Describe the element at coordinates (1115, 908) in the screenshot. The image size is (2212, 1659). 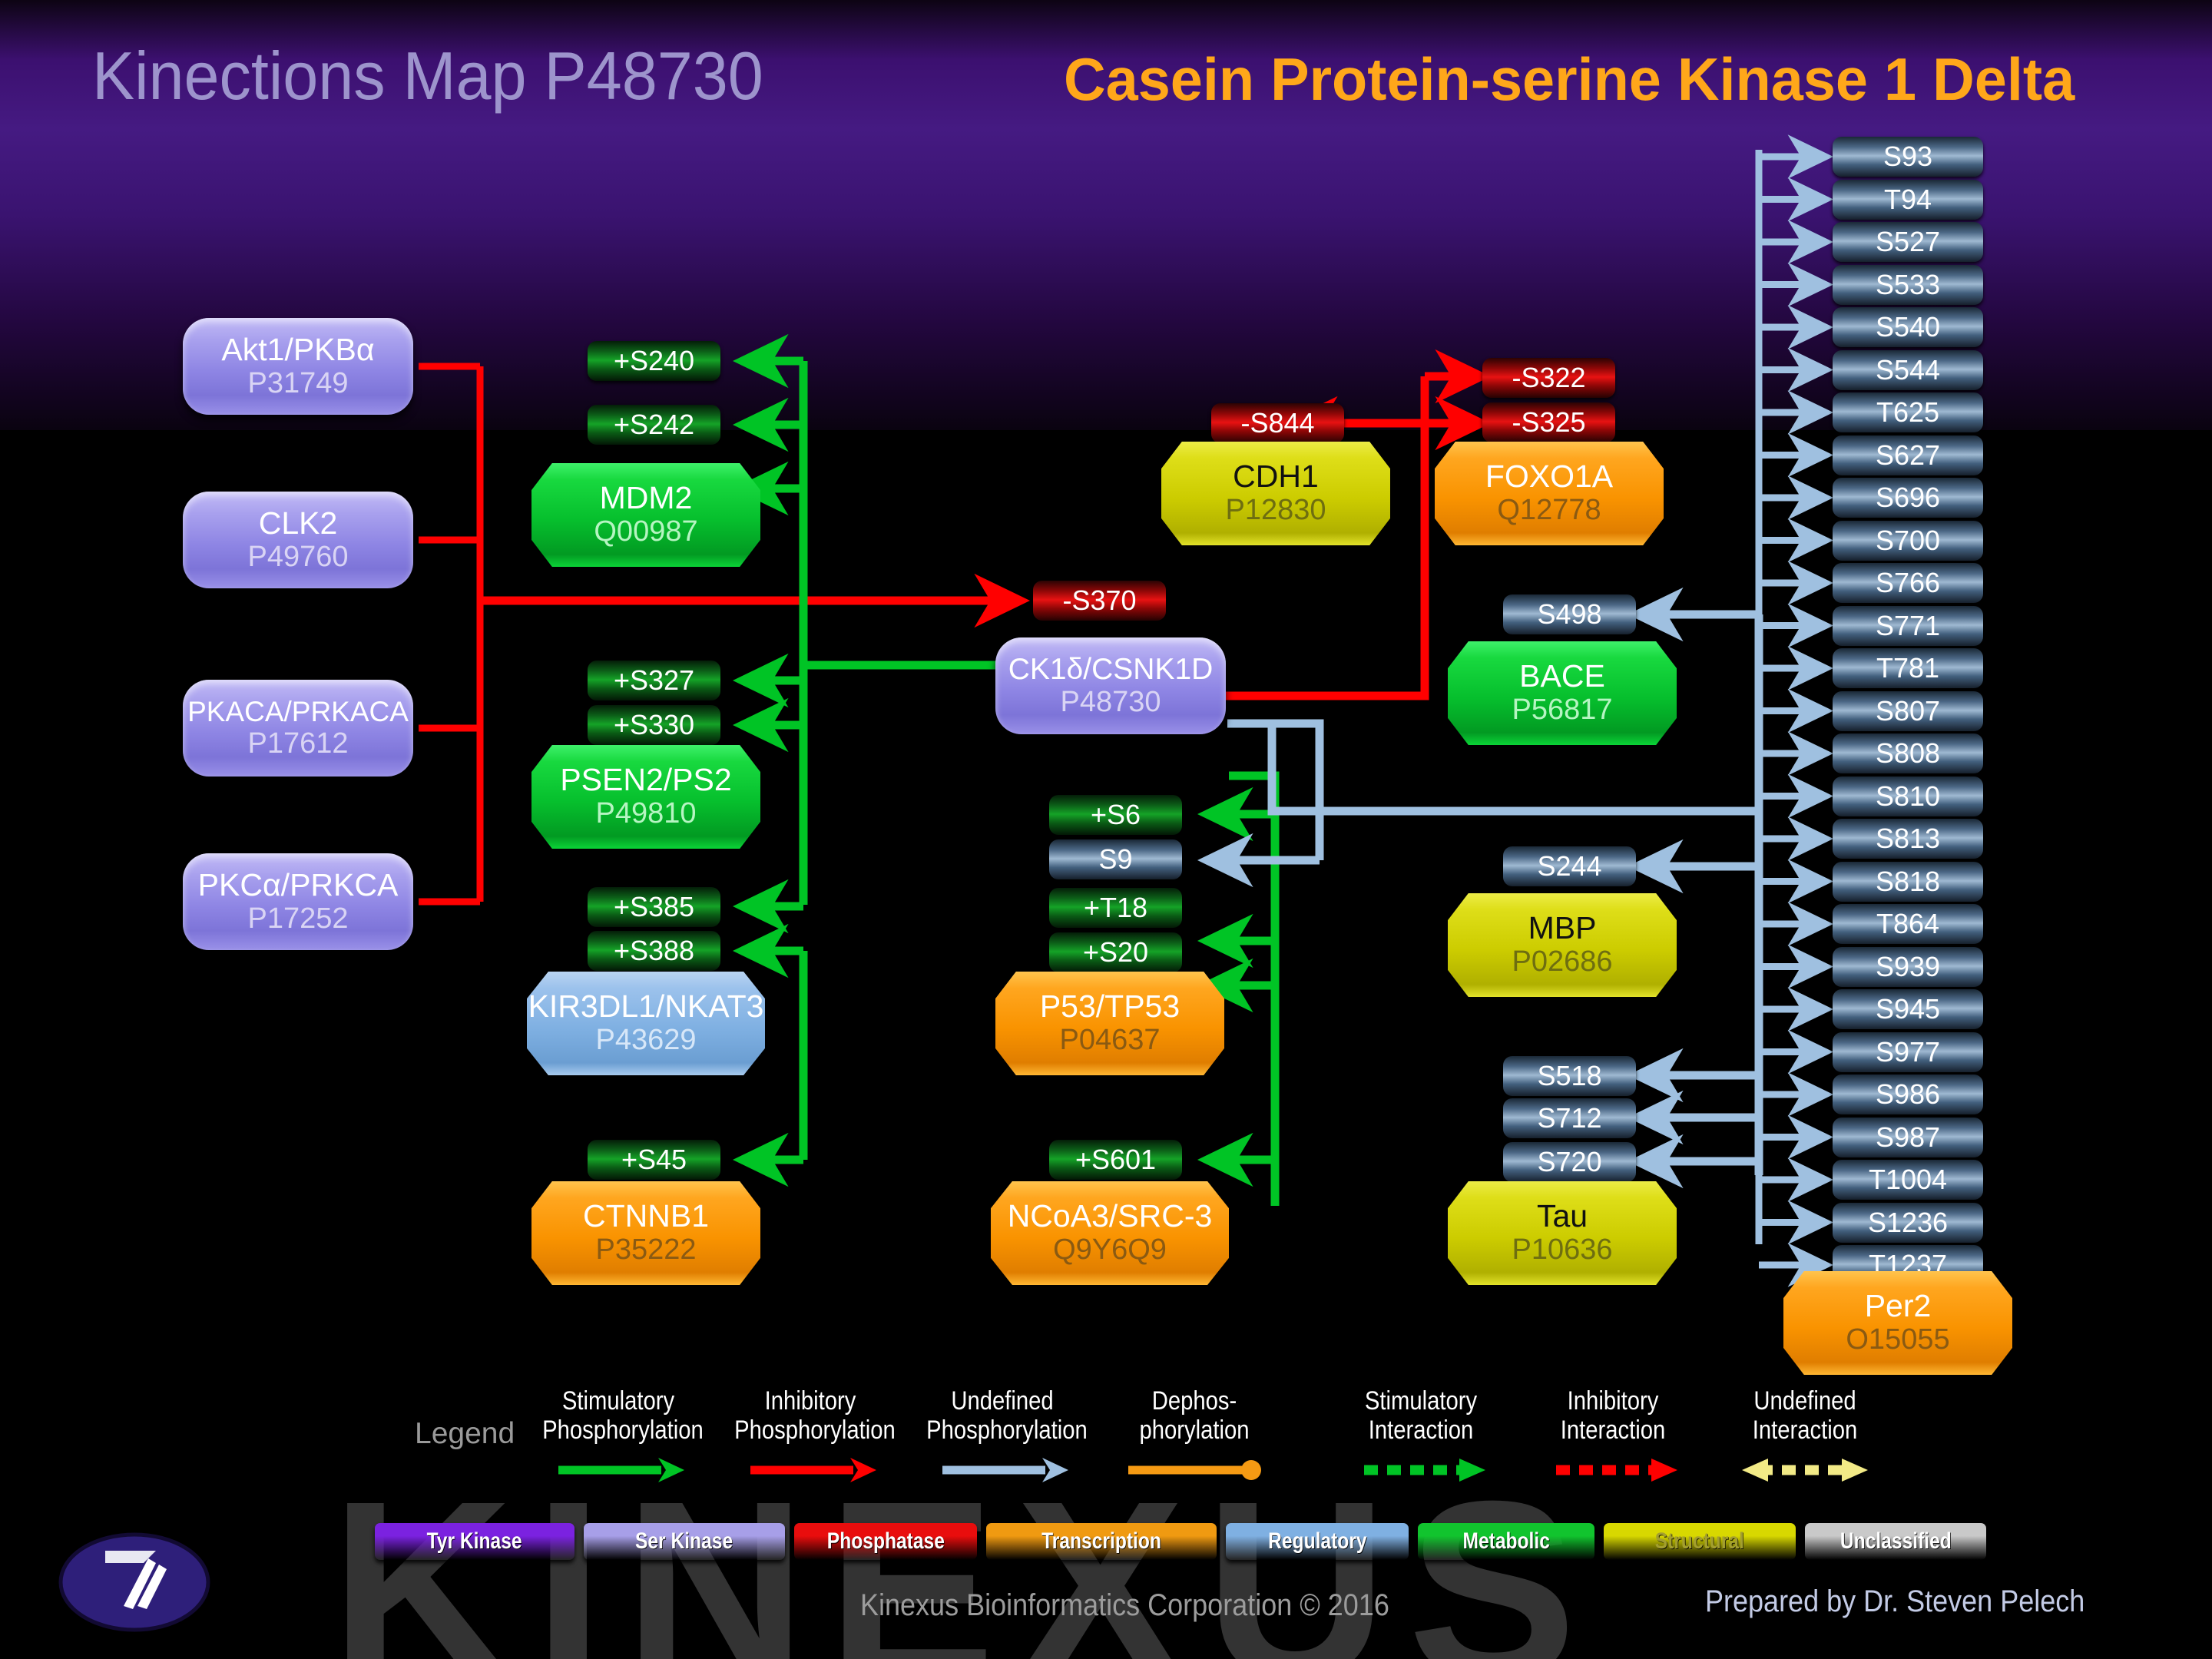
I see `site-p53-t18: +T18` at that location.